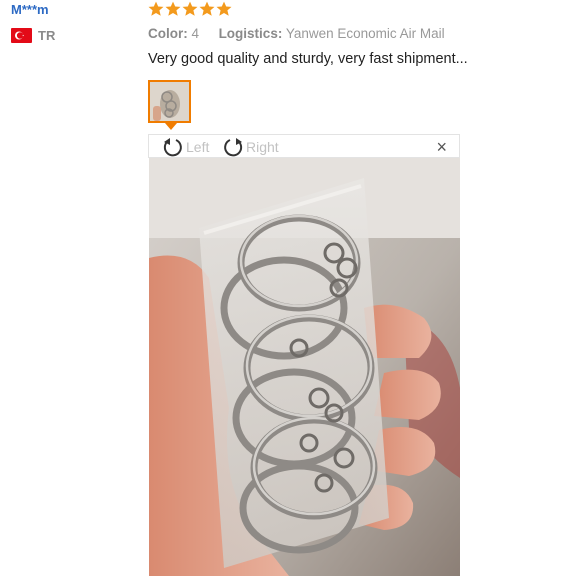  What do you see at coordinates (250, 33) in the screenshot?
I see `logistics-label: Logistics:` at bounding box center [250, 33].